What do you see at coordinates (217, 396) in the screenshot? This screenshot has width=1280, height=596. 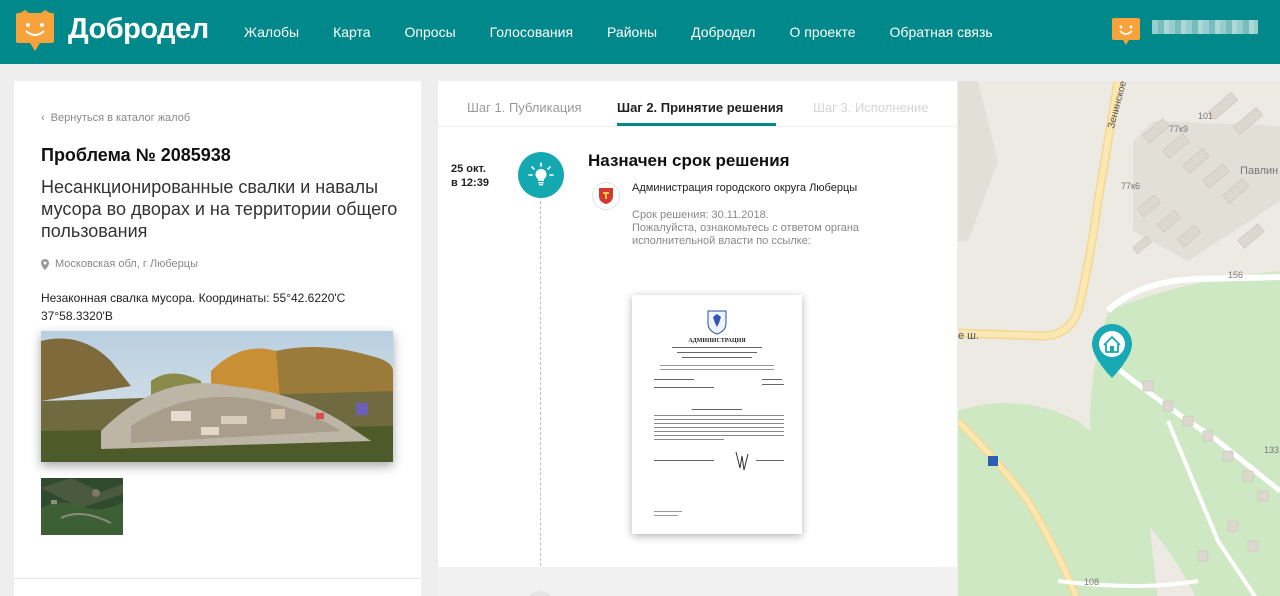 I see `problem-photo` at bounding box center [217, 396].